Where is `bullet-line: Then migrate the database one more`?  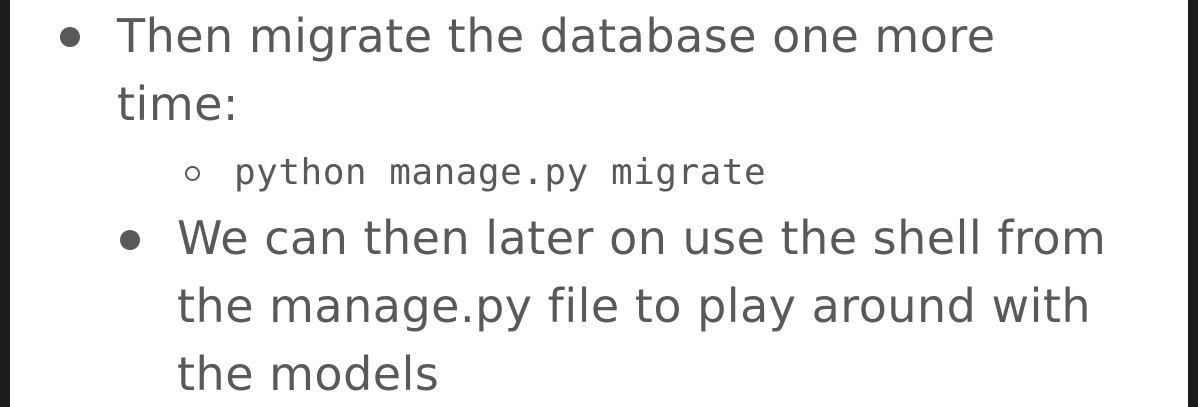
bullet-line: Then migrate the database one more is located at coordinates (556, 36).